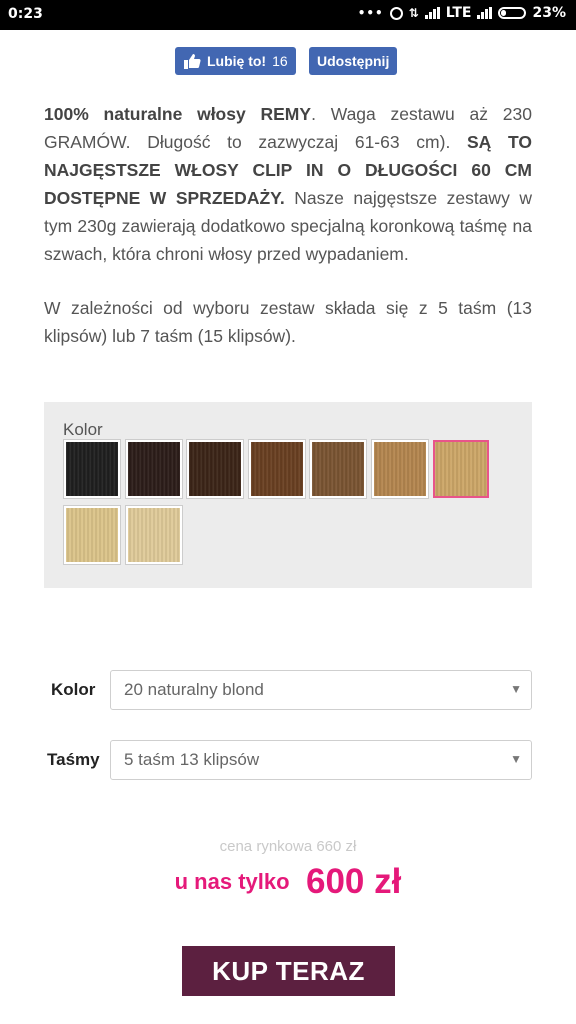 This screenshot has width=576, height=1024. Describe the element at coordinates (288, 846) in the screenshot. I see `market-price: cena rynkowa 660 zł` at that location.